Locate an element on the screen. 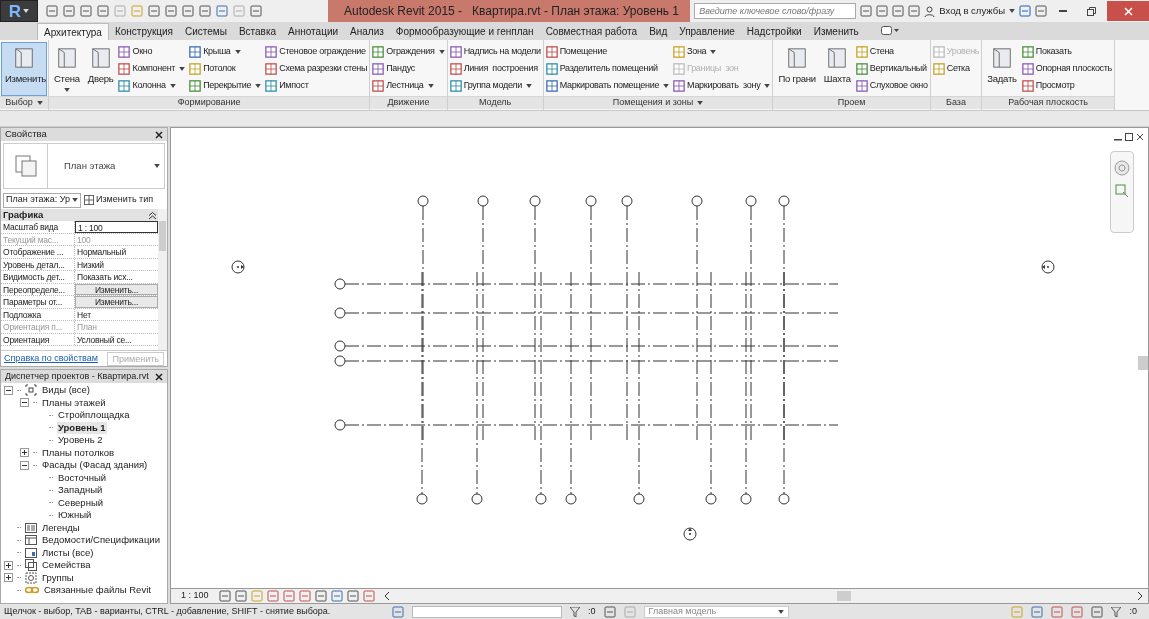 Image resolution: width=1149 pixels, height=619 pixels. navigation-bar is located at coordinates (1122, 192).